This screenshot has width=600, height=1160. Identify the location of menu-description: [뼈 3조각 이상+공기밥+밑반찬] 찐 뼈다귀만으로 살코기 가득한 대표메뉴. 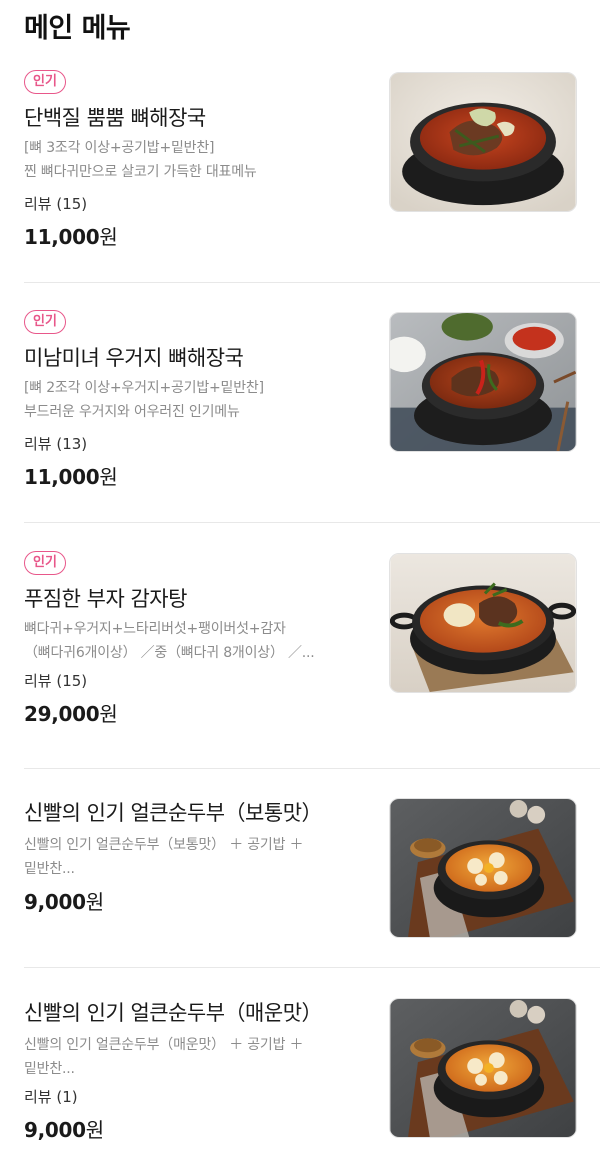
(196, 160).